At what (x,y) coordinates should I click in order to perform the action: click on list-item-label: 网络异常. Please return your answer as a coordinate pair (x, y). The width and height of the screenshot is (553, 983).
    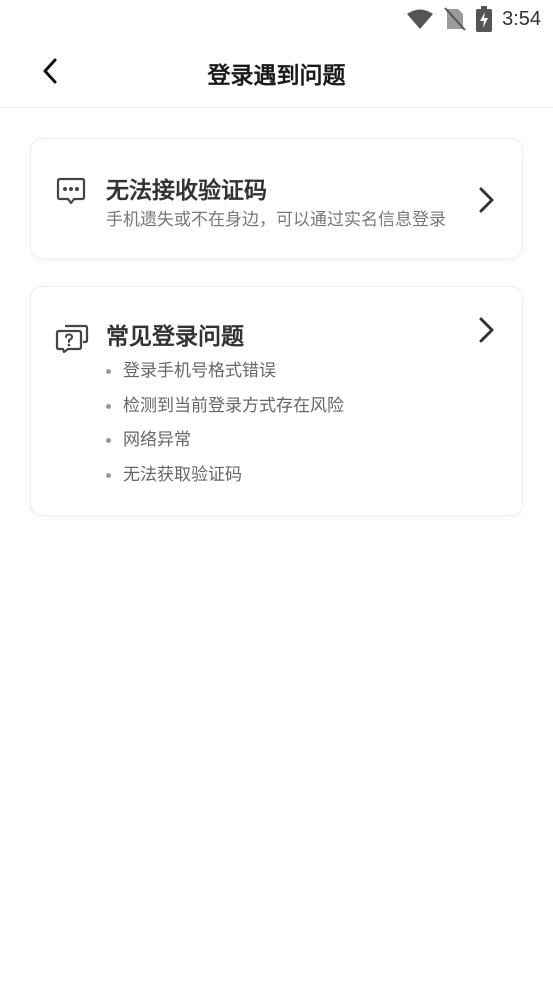
    Looking at the image, I should click on (157, 440).